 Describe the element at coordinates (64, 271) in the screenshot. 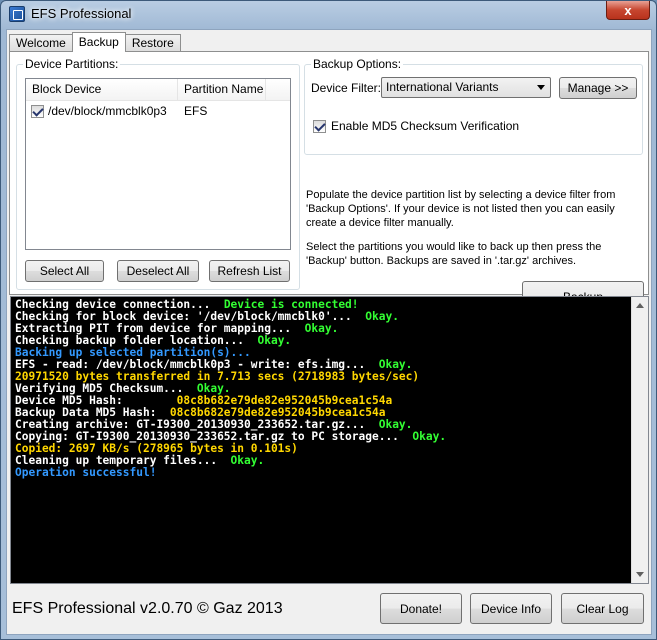

I see `select-all-button: Select All` at that location.